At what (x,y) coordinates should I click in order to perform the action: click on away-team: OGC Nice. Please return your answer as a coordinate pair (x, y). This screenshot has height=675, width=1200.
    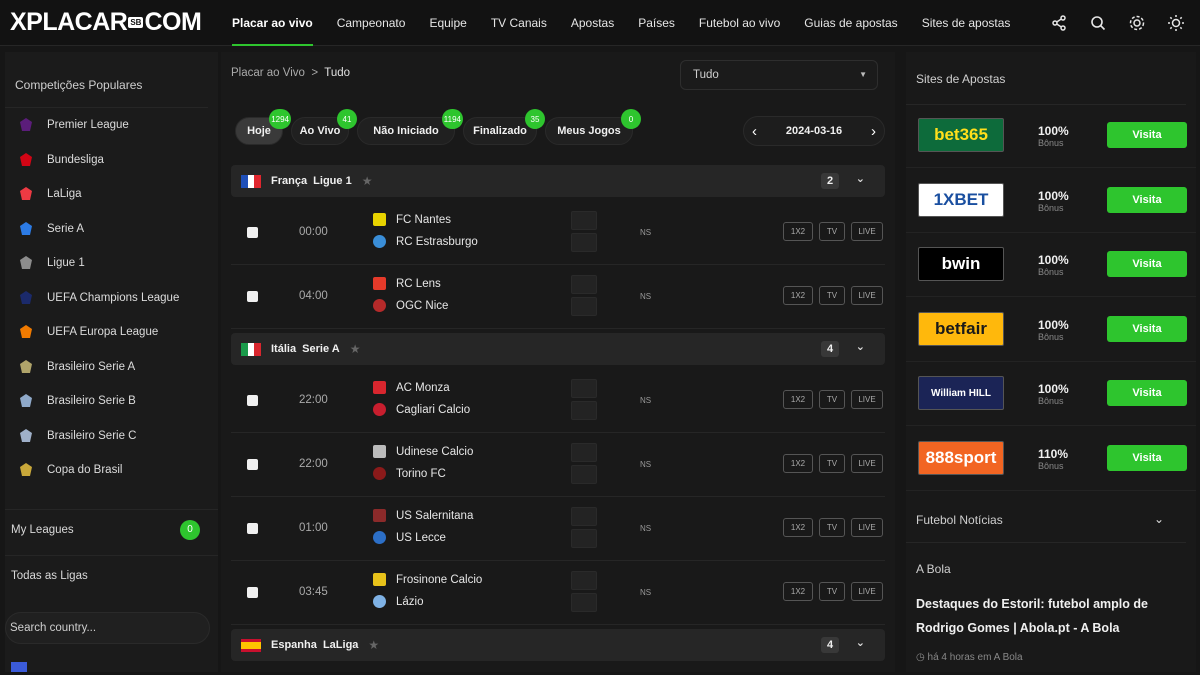
    Looking at the image, I should click on (410, 305).